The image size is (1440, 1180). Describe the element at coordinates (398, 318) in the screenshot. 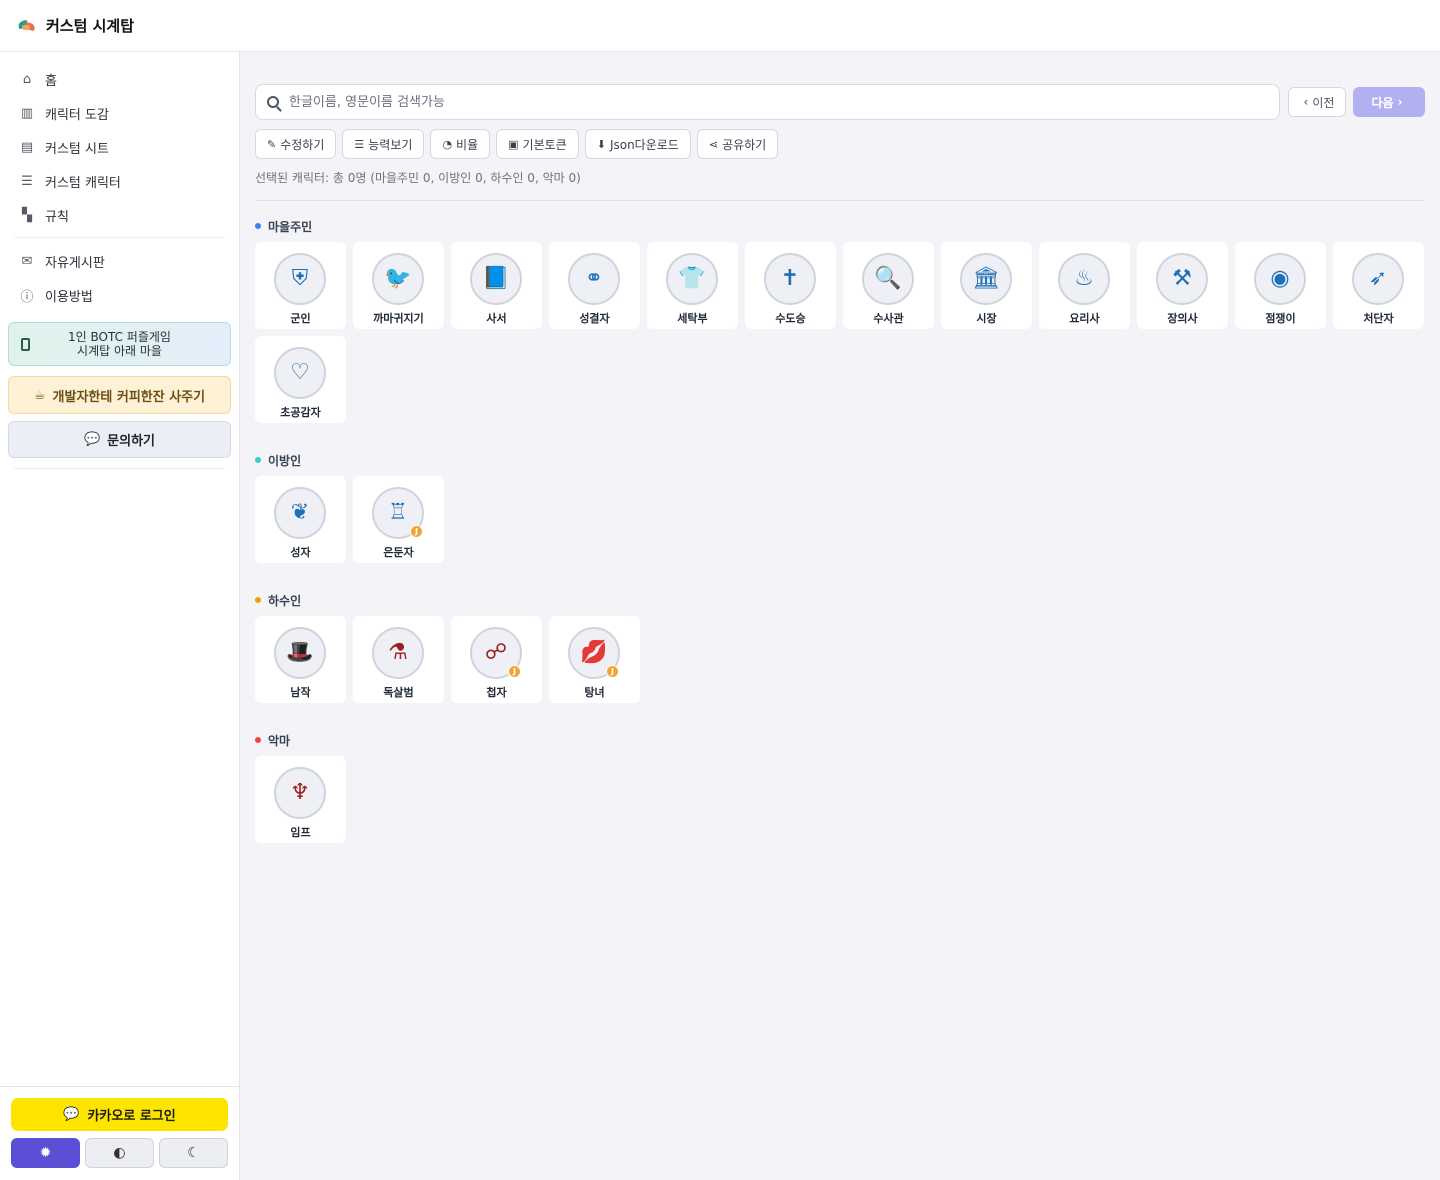

I see `character-name: 까마귀지기` at that location.